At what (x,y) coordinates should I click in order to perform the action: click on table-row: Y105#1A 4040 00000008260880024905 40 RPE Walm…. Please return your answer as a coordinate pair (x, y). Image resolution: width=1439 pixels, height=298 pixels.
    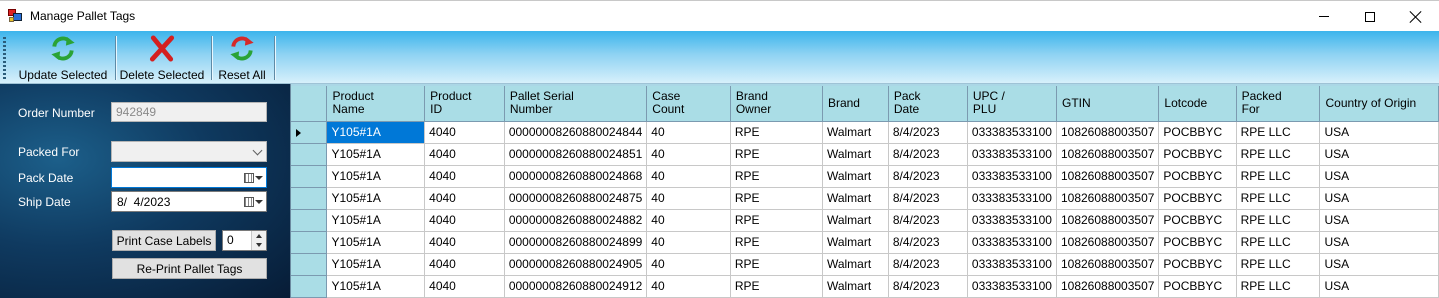
    Looking at the image, I should click on (865, 264).